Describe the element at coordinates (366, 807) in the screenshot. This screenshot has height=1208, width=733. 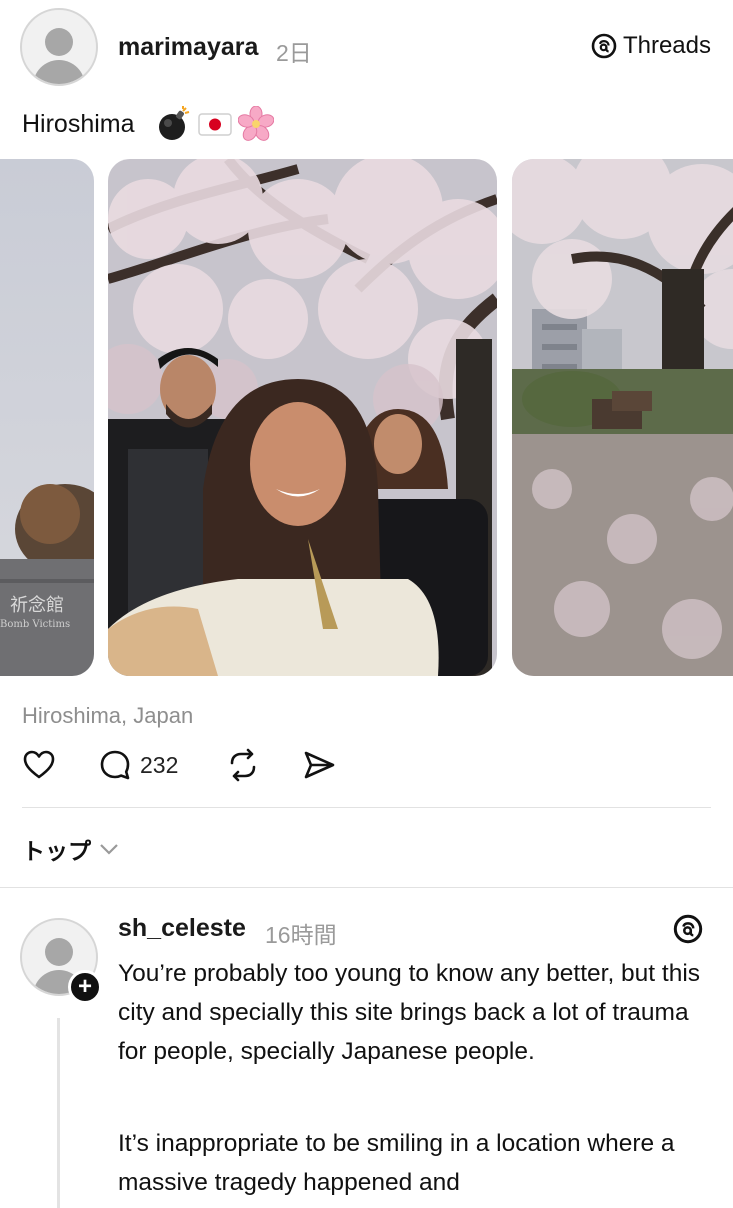
I see `post-divider` at that location.